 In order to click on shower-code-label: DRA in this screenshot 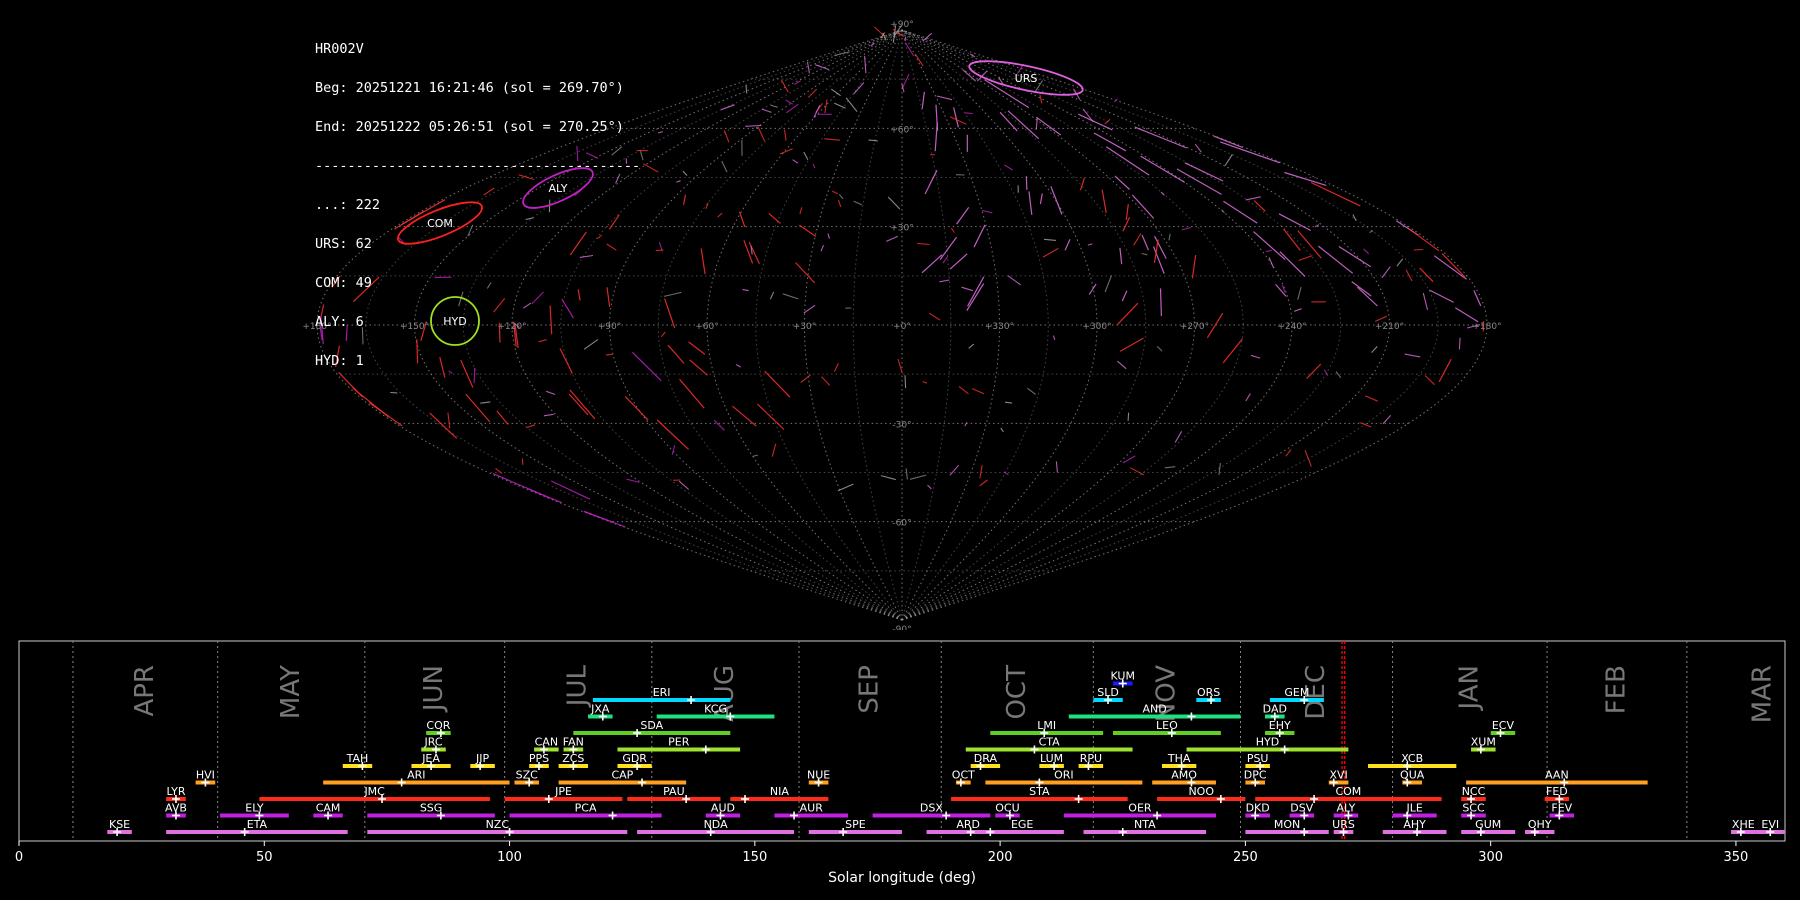, I will do `click(986, 758)`.